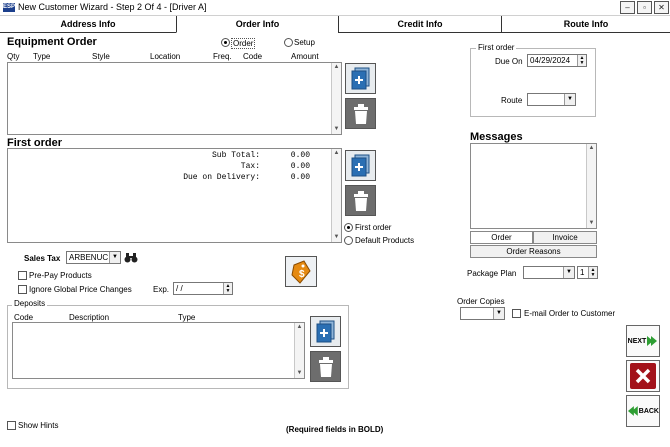  I want to click on ignore-price-label: Ignore Global Price Changes, so click(80, 289).